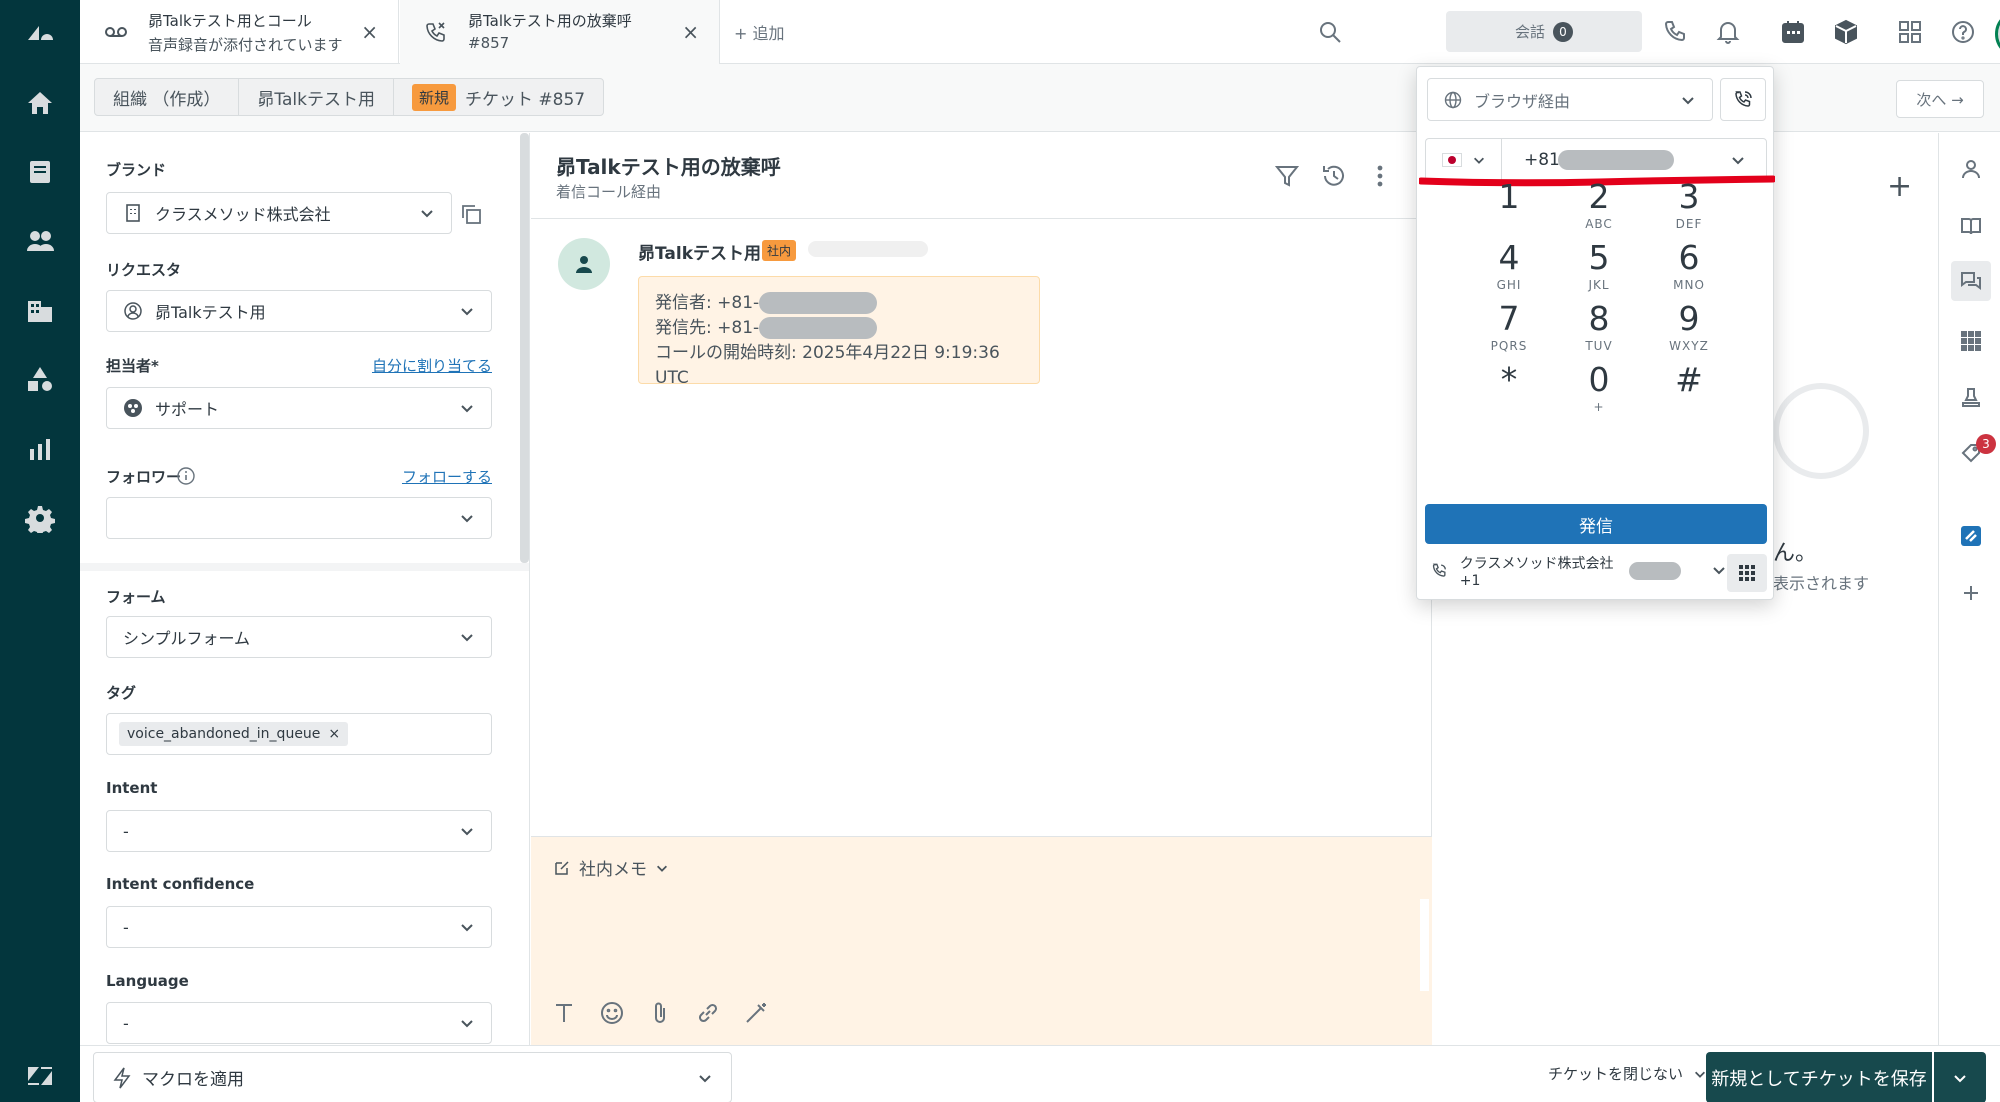 This screenshot has height=1102, width=2000. Describe the element at coordinates (299, 518) in the screenshot. I see `followers-select` at that location.